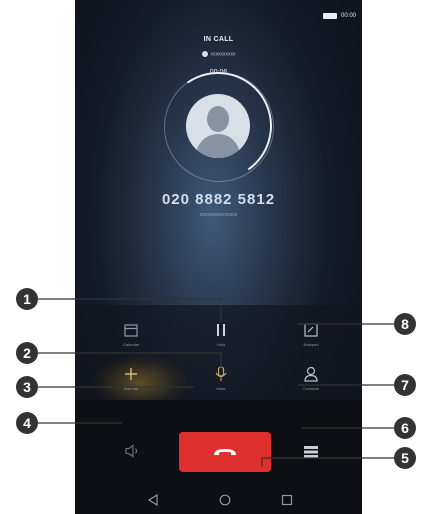  I want to click on avatar-body, so click(218, 146).